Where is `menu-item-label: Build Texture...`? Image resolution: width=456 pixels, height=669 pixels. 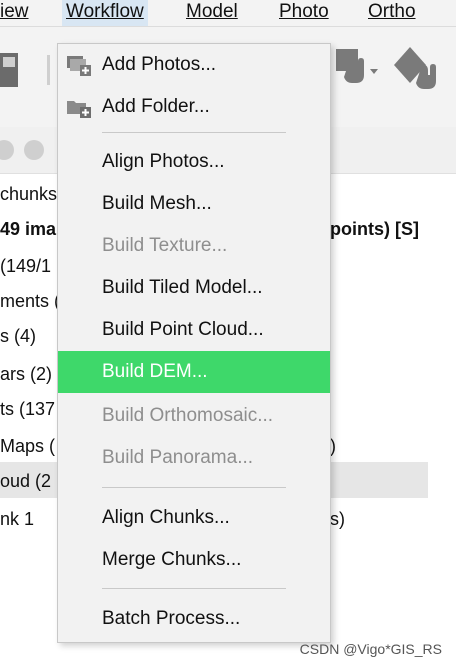 menu-item-label: Build Texture... is located at coordinates (165, 245).